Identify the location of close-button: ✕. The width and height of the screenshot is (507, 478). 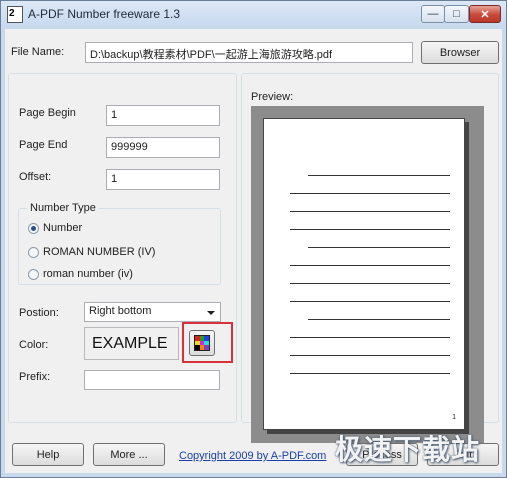
(485, 14).